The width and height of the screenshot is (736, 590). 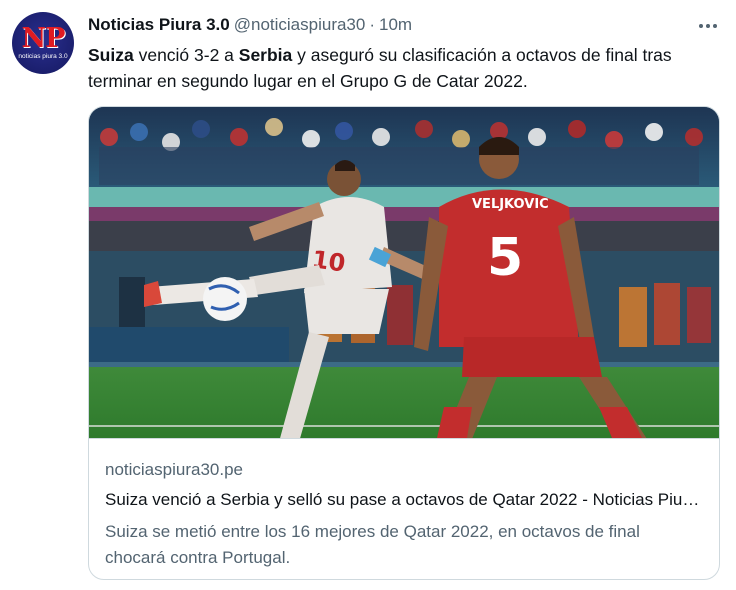 I want to click on account-avatar: NP noticias piura 3.0, so click(x=43, y=43).